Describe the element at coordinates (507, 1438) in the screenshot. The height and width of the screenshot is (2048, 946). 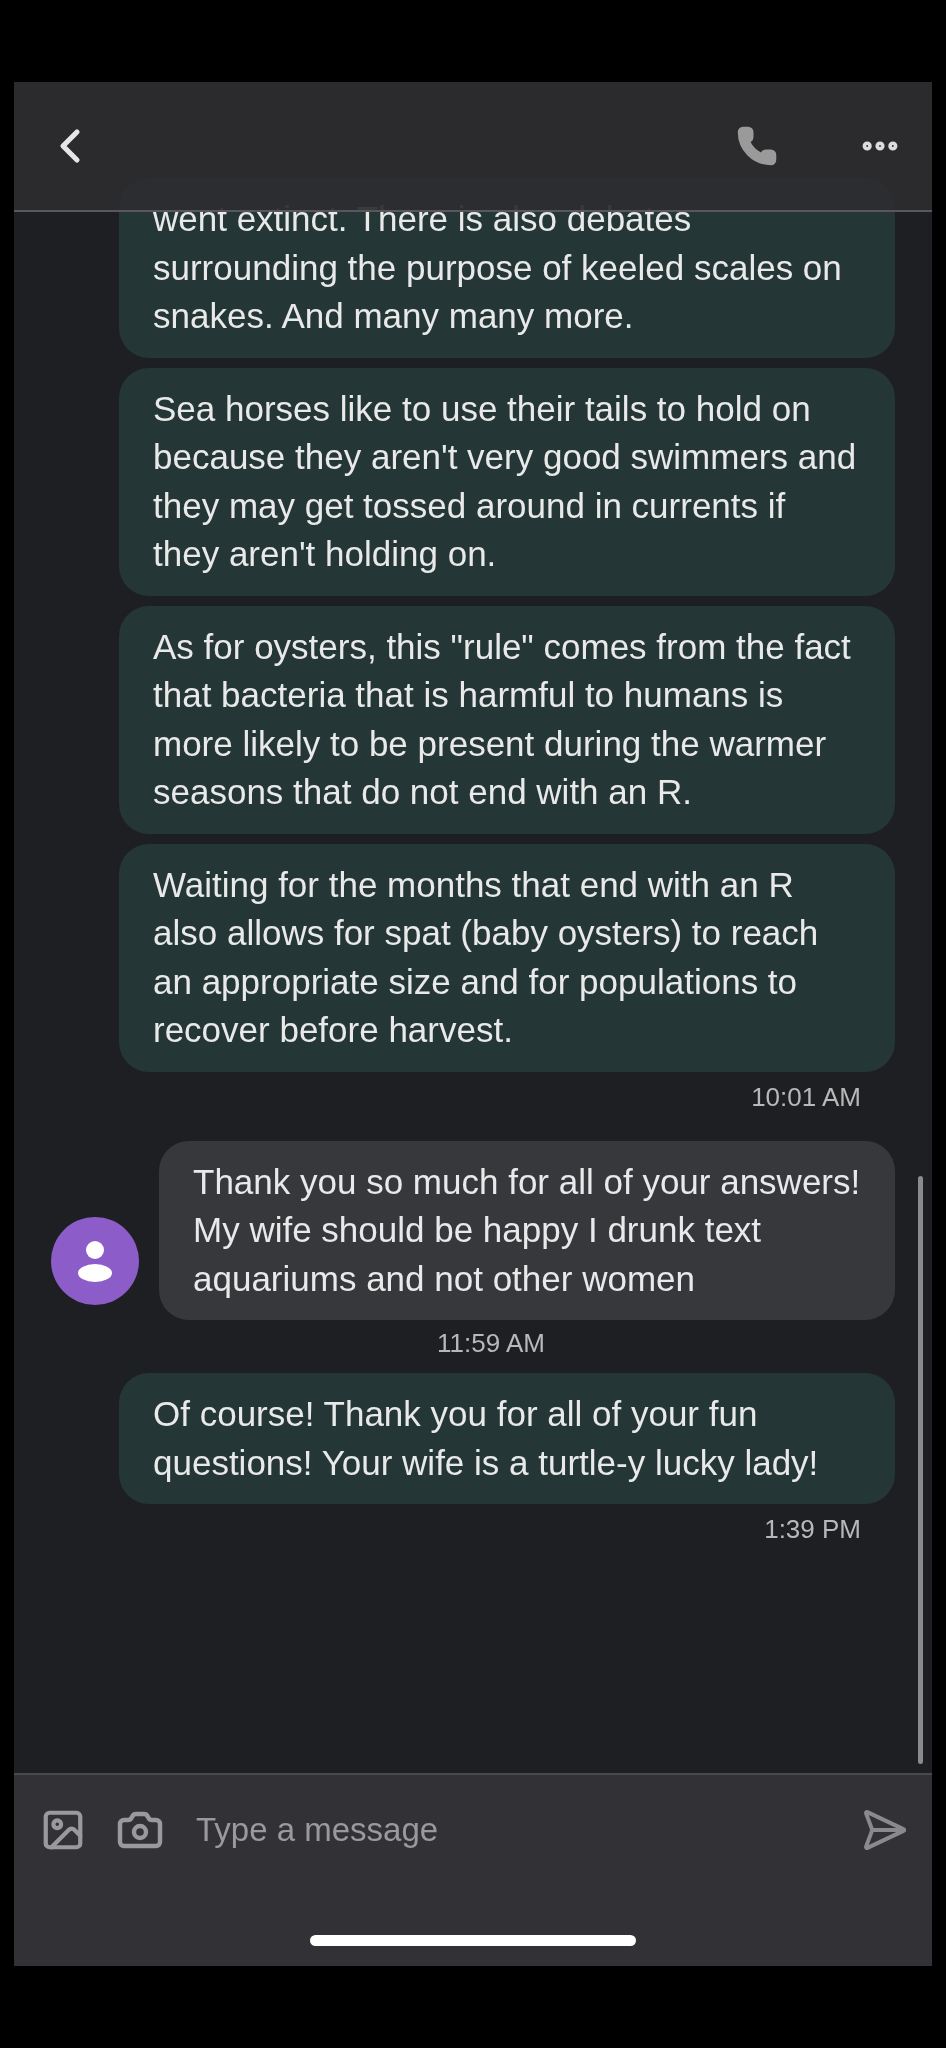
I see `message-bubble: Of course! Thank you for all of your fun questions! Your wife is a turtle-y lucky lady!` at that location.